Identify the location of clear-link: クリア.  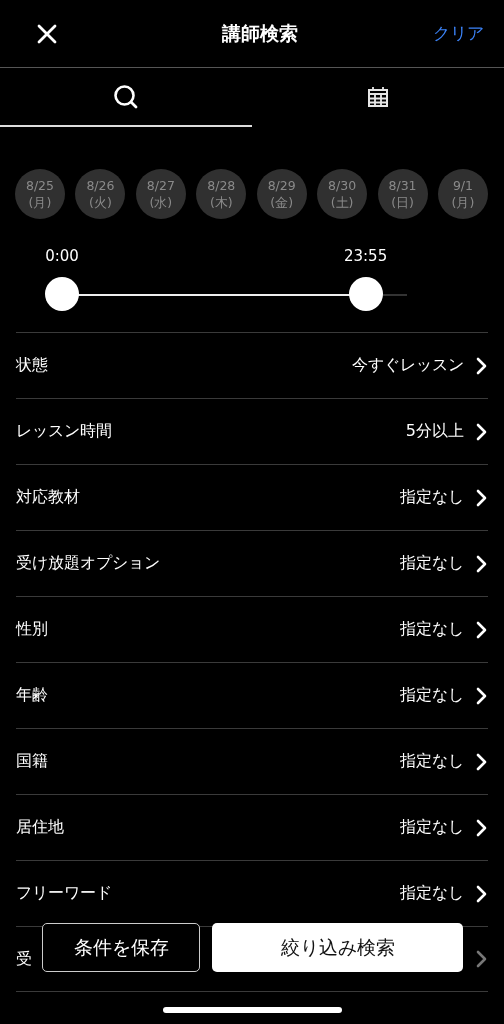
(458, 33).